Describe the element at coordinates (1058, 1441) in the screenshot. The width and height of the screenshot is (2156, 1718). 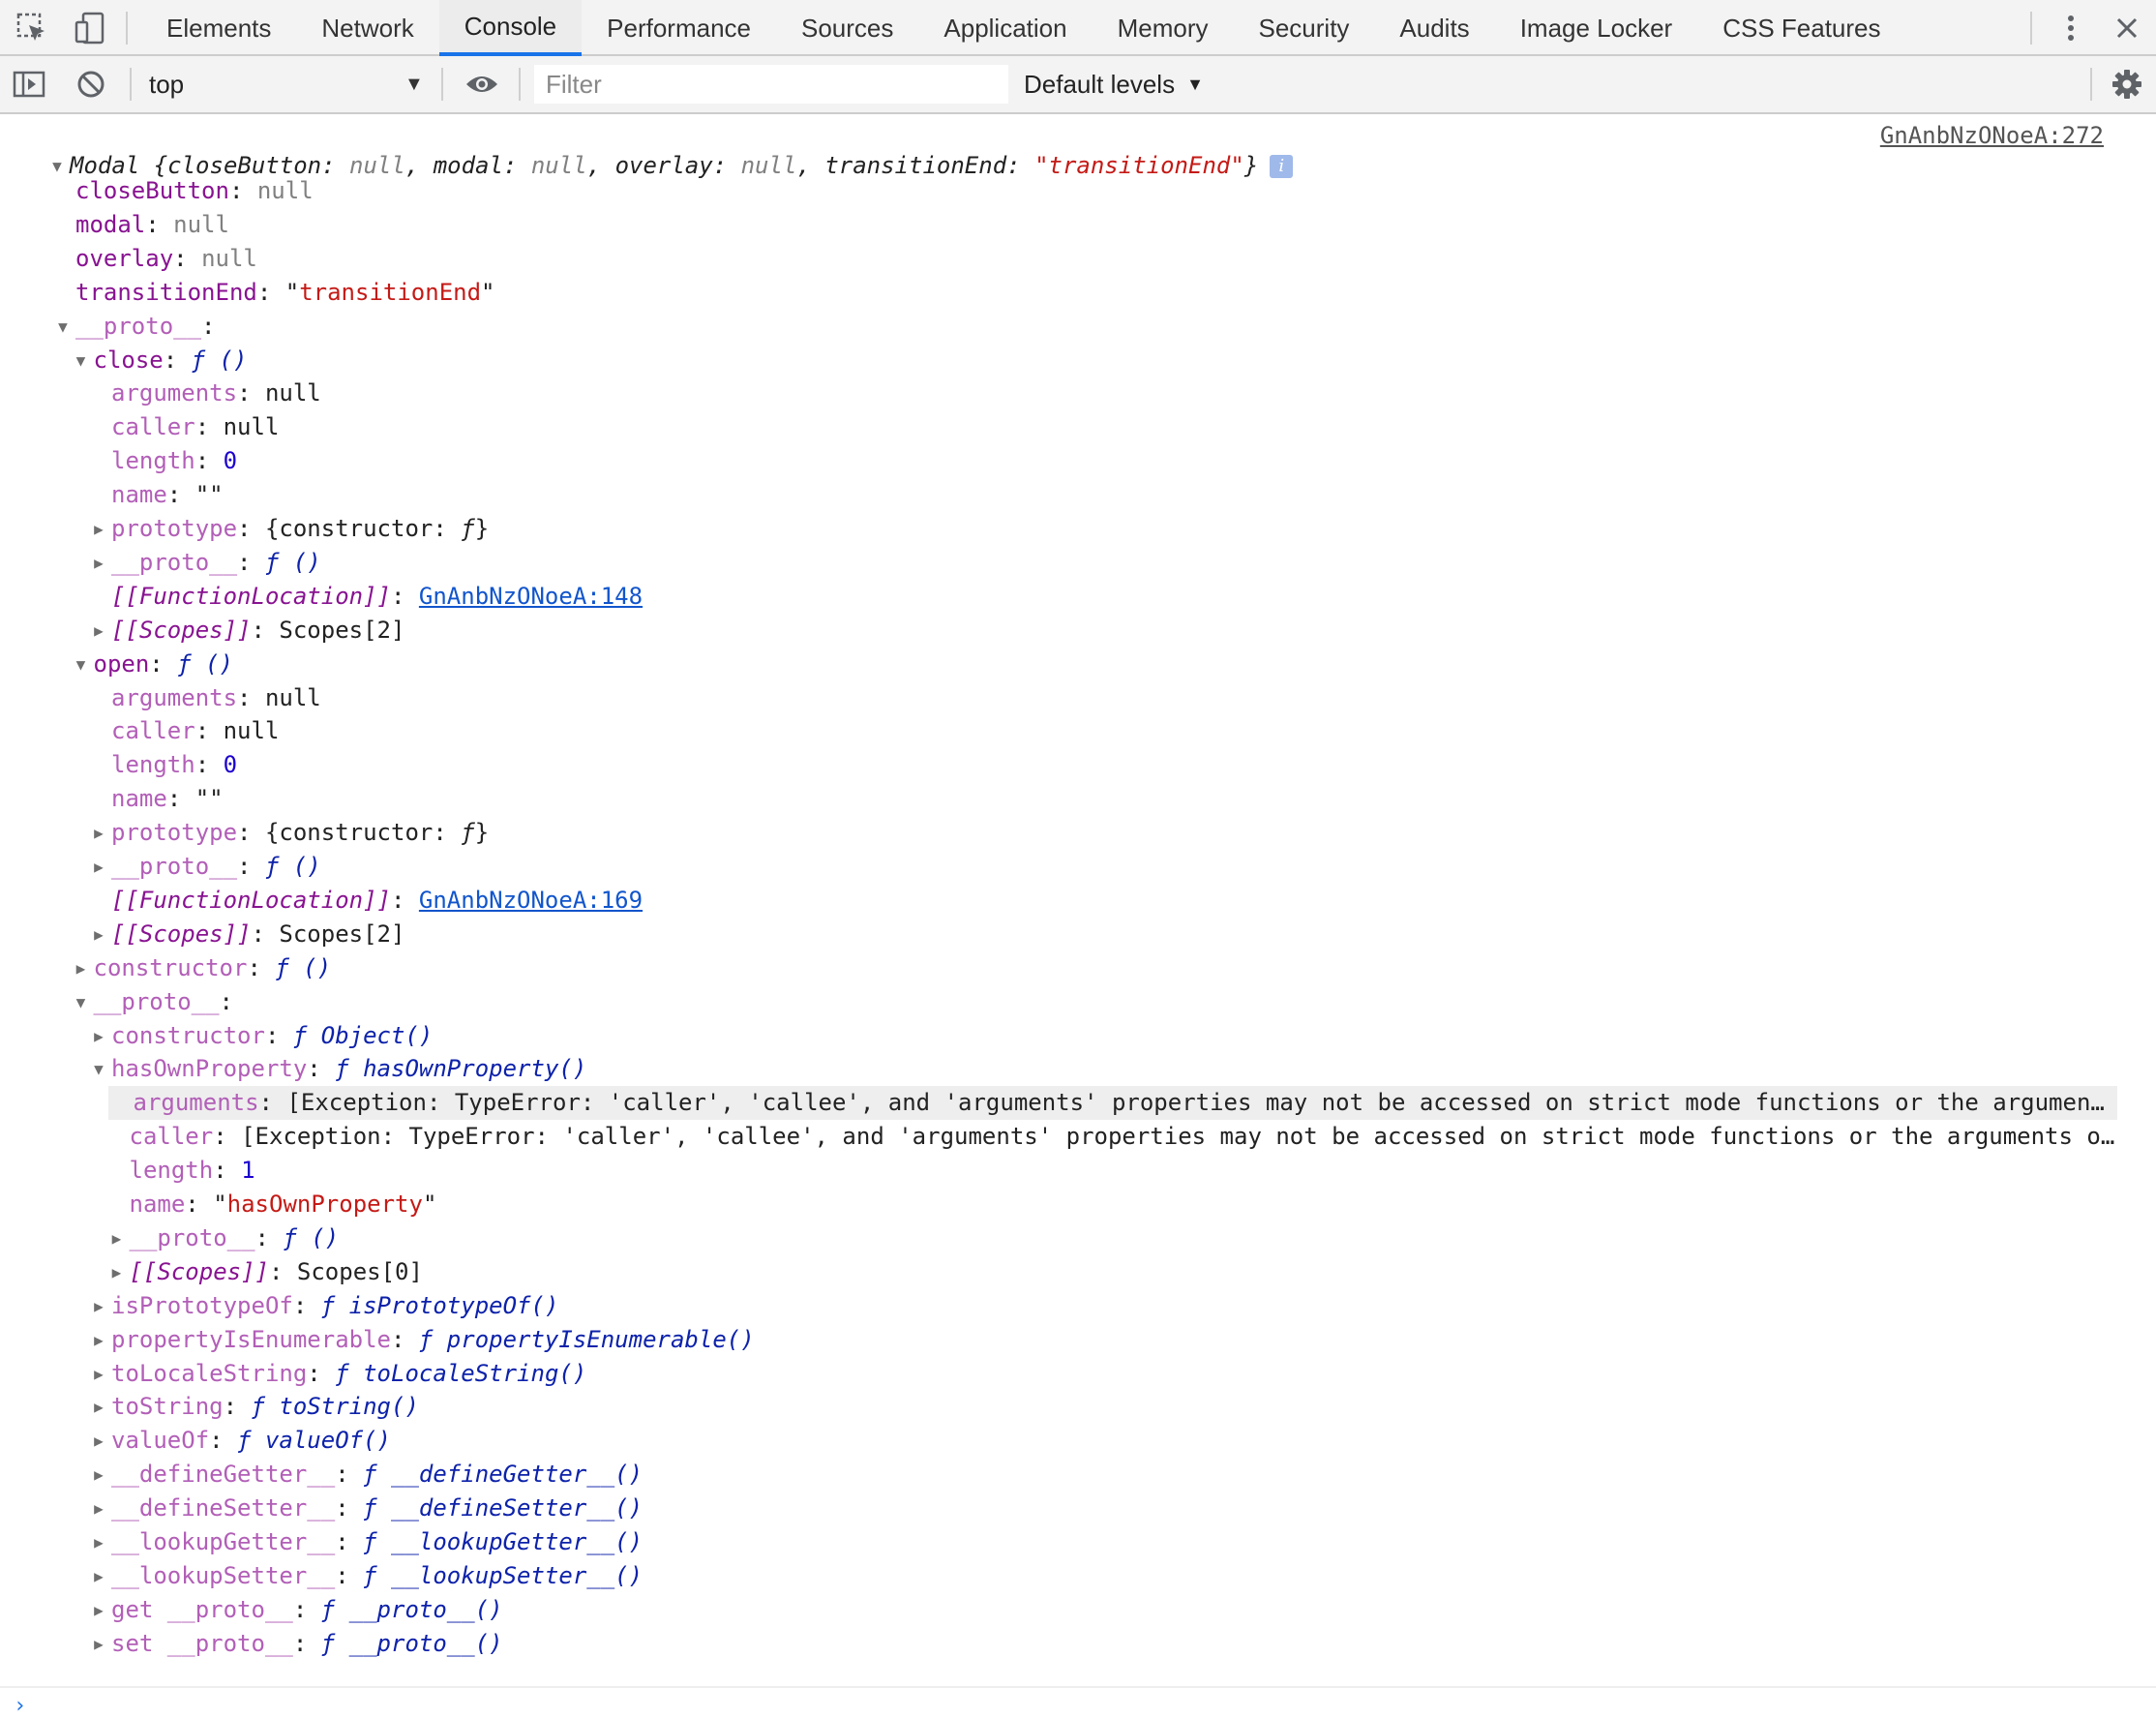
I see `property-row: ▶ valueOf: ƒ valueOf()` at that location.